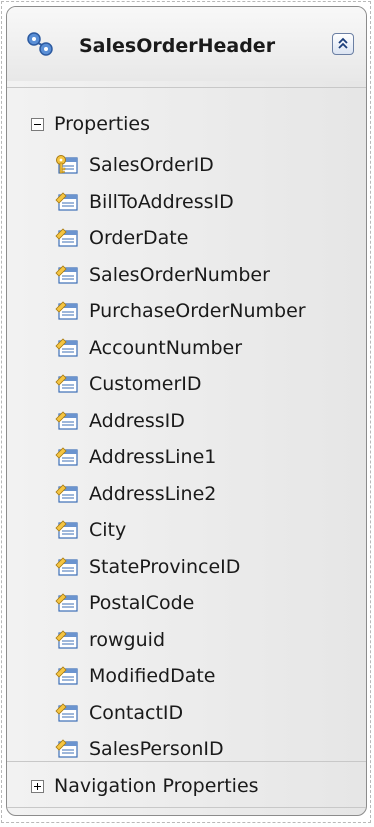 The width and height of the screenshot is (374, 827). I want to click on property-row: AddressLine1, so click(180, 457).